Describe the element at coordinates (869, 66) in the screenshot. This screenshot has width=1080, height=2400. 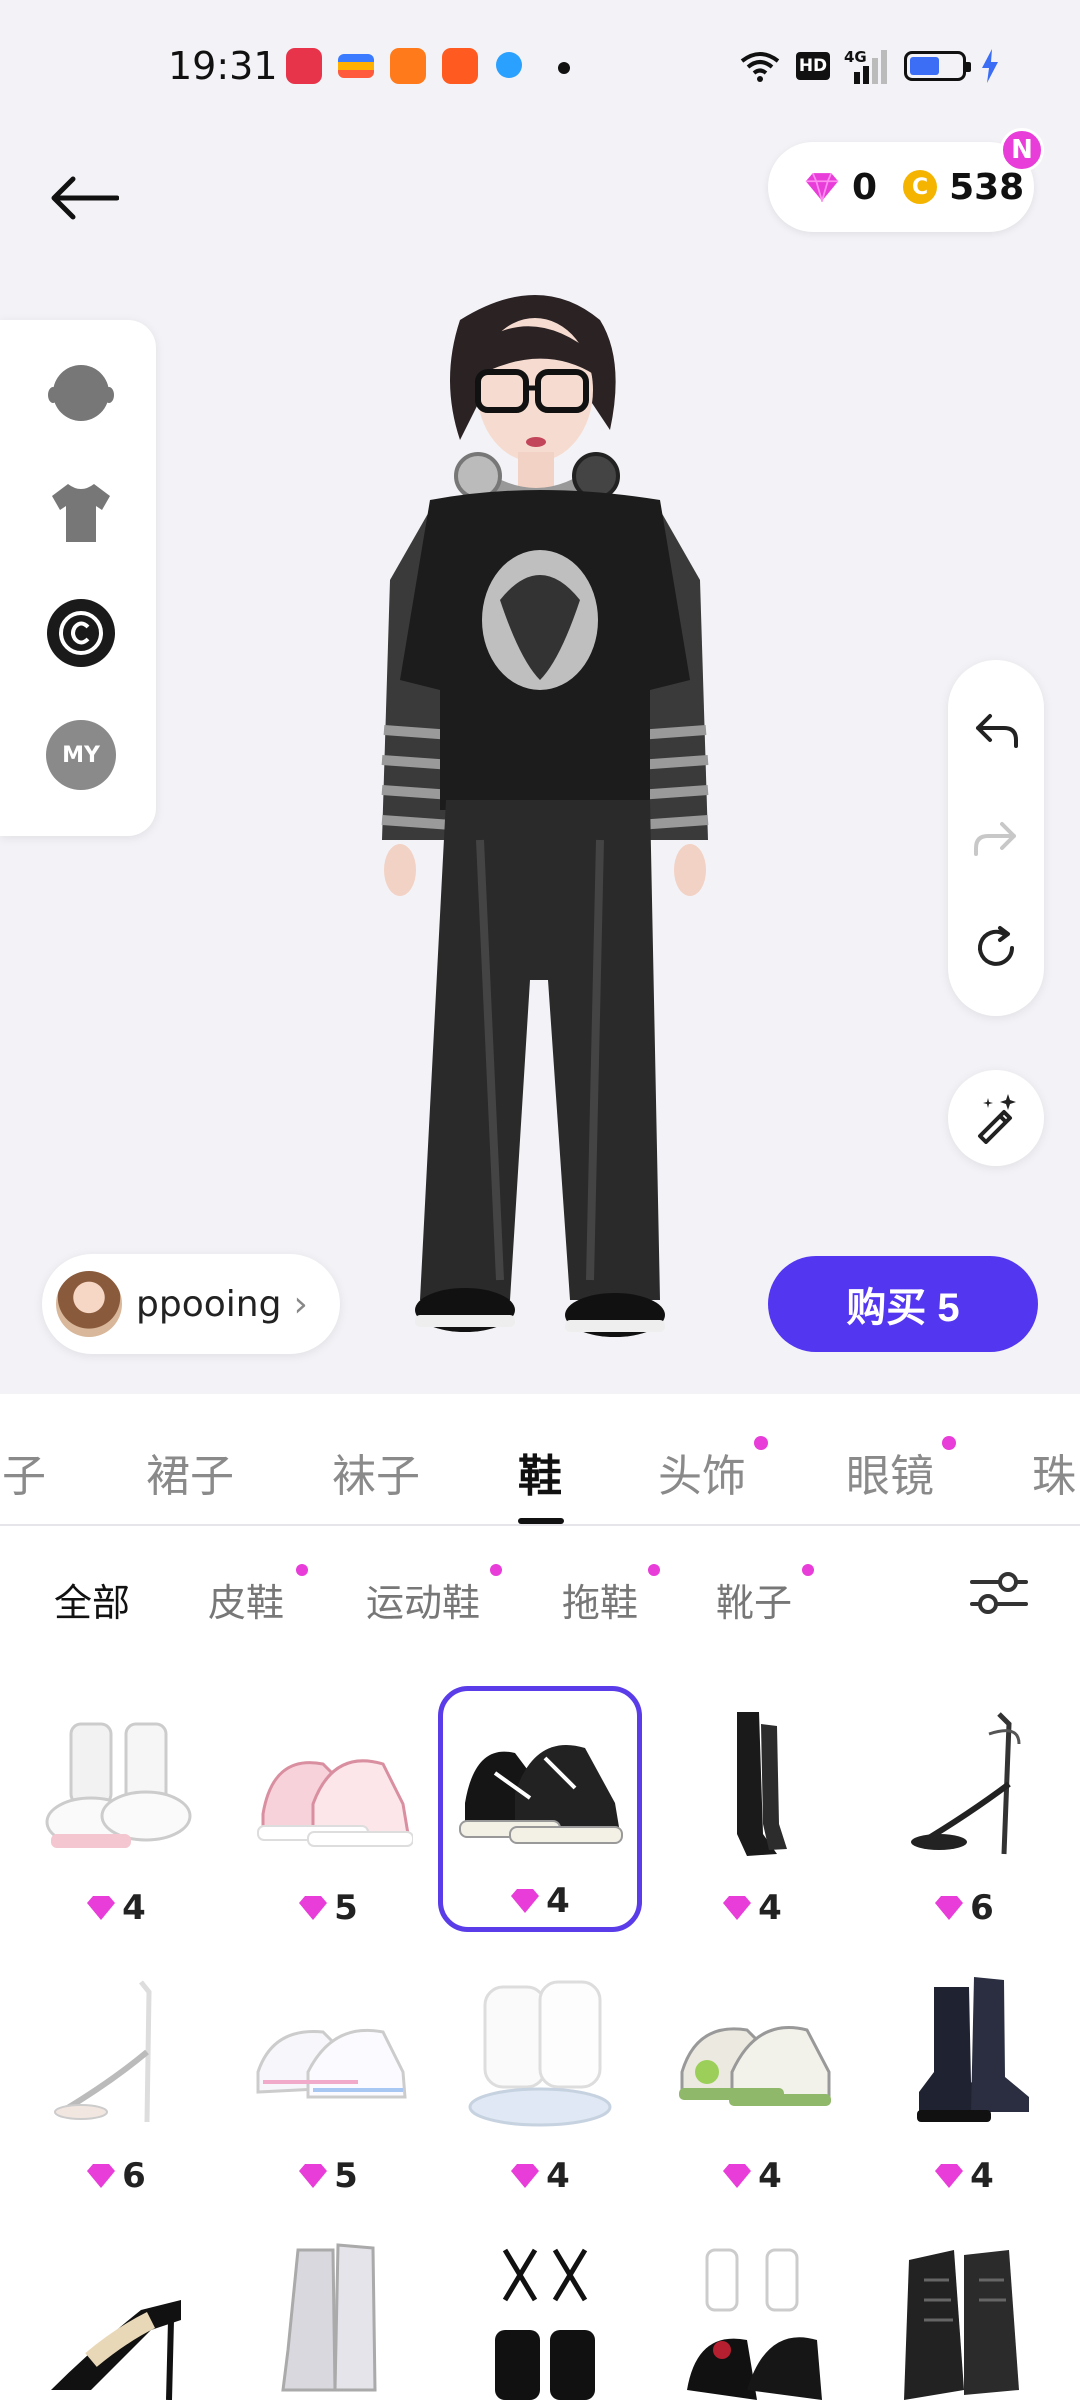
I see `status-indicators: HD 4G` at that location.